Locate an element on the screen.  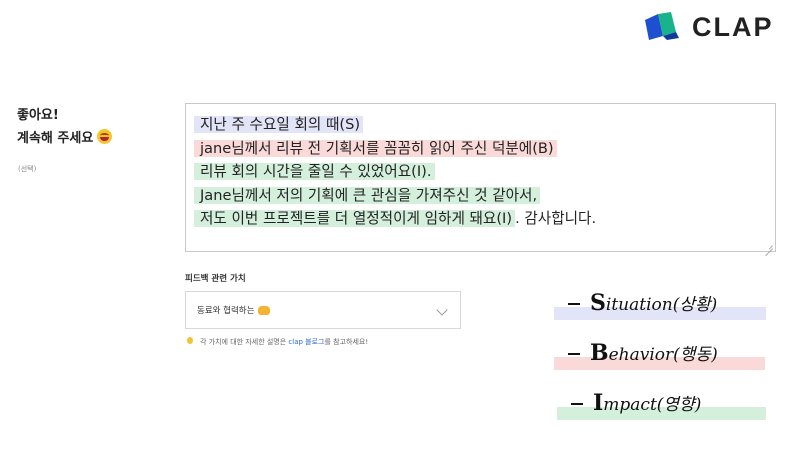
clap-logo: CLAP is located at coordinates (708, 27).